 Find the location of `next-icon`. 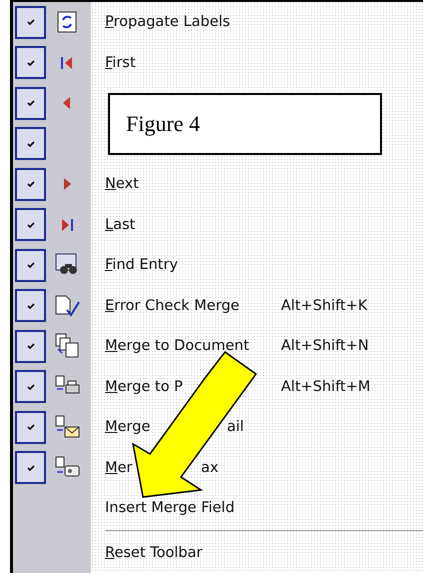

next-icon is located at coordinates (67, 184).